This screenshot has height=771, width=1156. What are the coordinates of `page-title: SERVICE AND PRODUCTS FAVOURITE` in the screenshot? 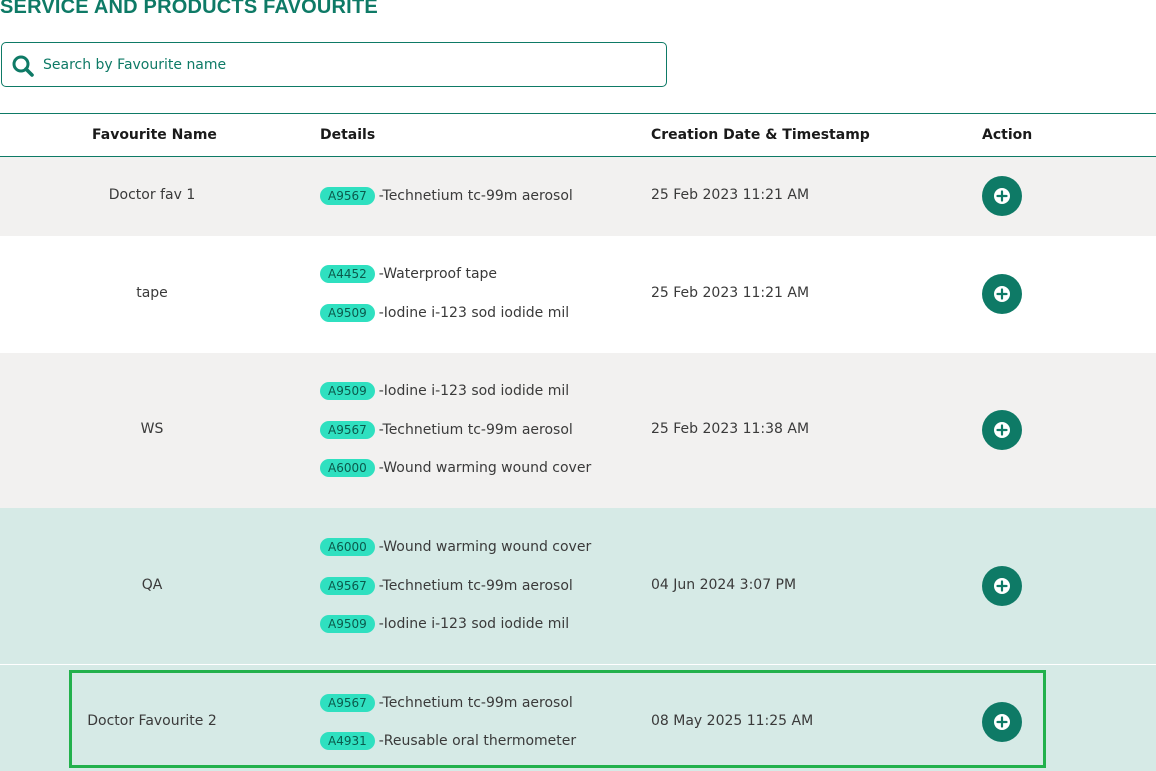 It's located at (189, 9).